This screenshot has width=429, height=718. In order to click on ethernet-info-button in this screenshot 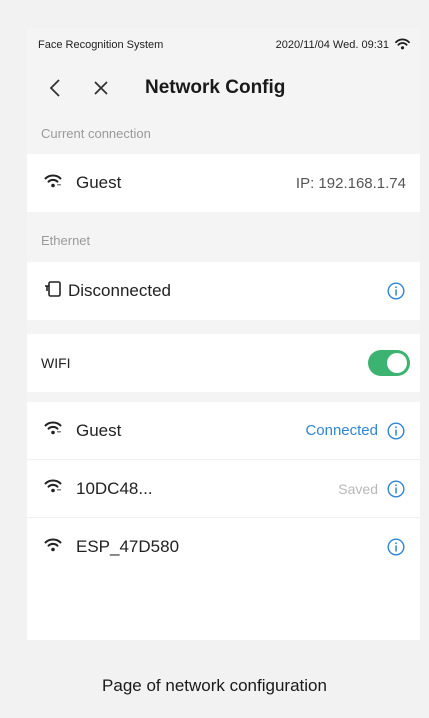, I will do `click(396, 291)`.